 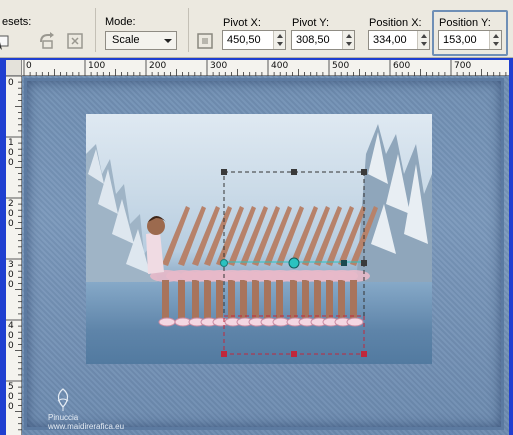 I want to click on horizontal-ruler-ticks, so click(x=265, y=68).